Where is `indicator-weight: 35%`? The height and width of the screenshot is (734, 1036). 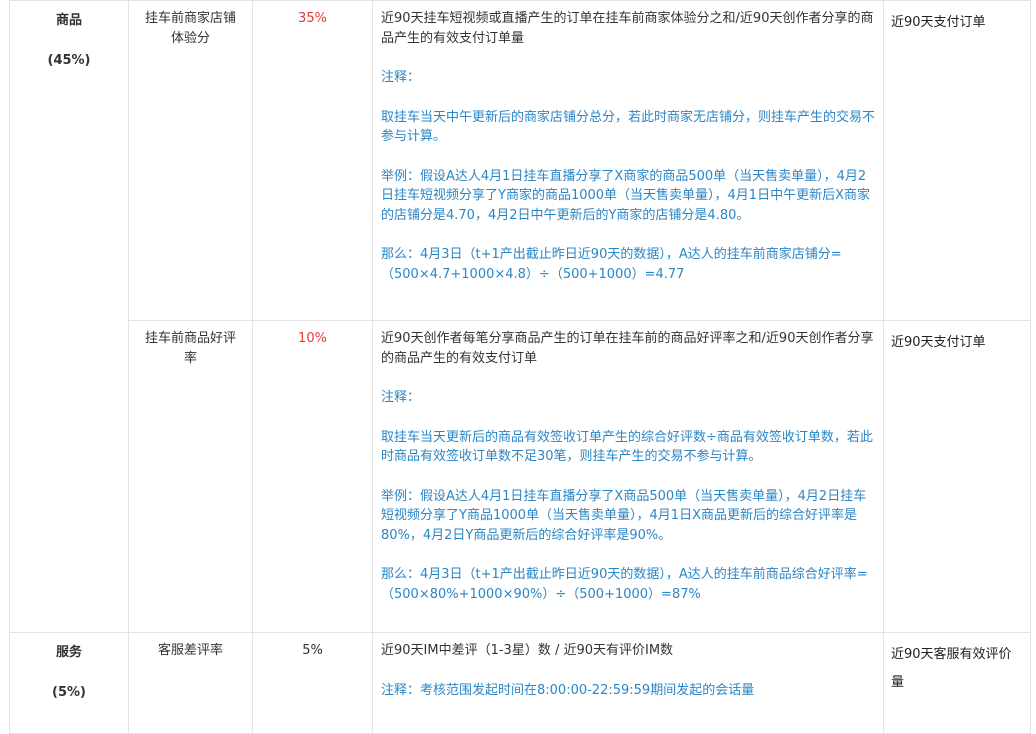 indicator-weight: 35% is located at coordinates (312, 160).